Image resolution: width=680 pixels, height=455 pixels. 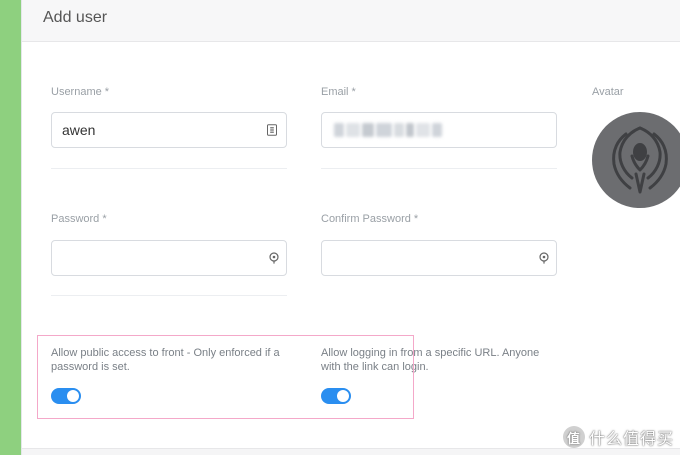 I want to click on email-label: Email *, so click(x=338, y=92).